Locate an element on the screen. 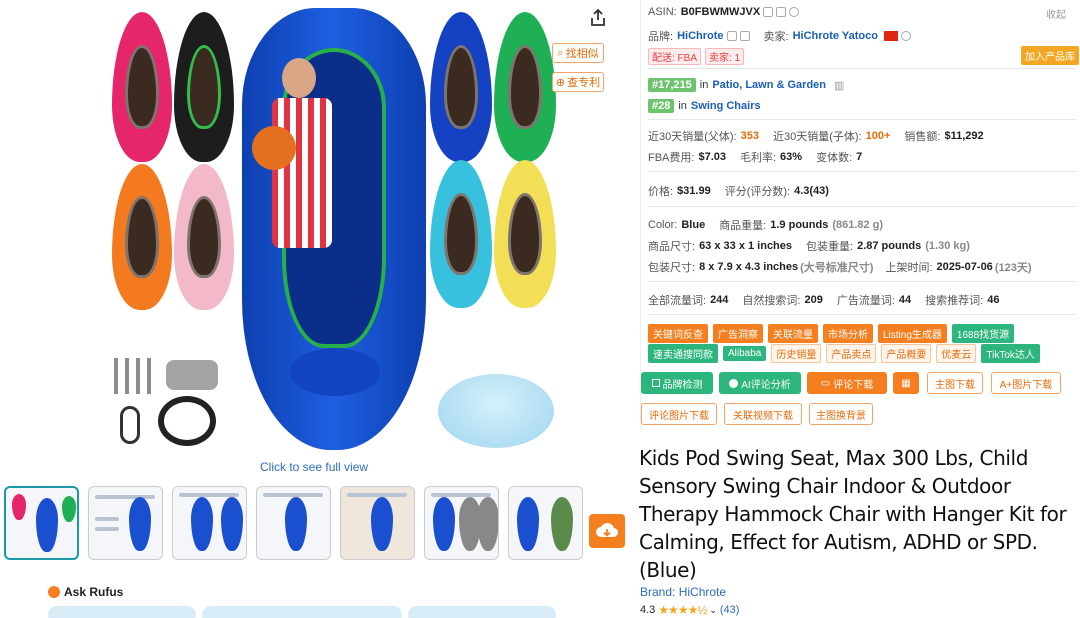 This screenshot has height=618, width=1080. listing-generator-tool: Listing生成器 is located at coordinates (912, 333).